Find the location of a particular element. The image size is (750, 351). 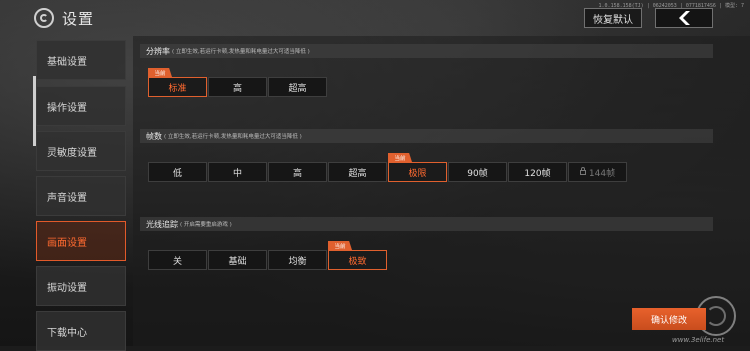

raytracing-option-balanced: 均衡 is located at coordinates (297, 260).